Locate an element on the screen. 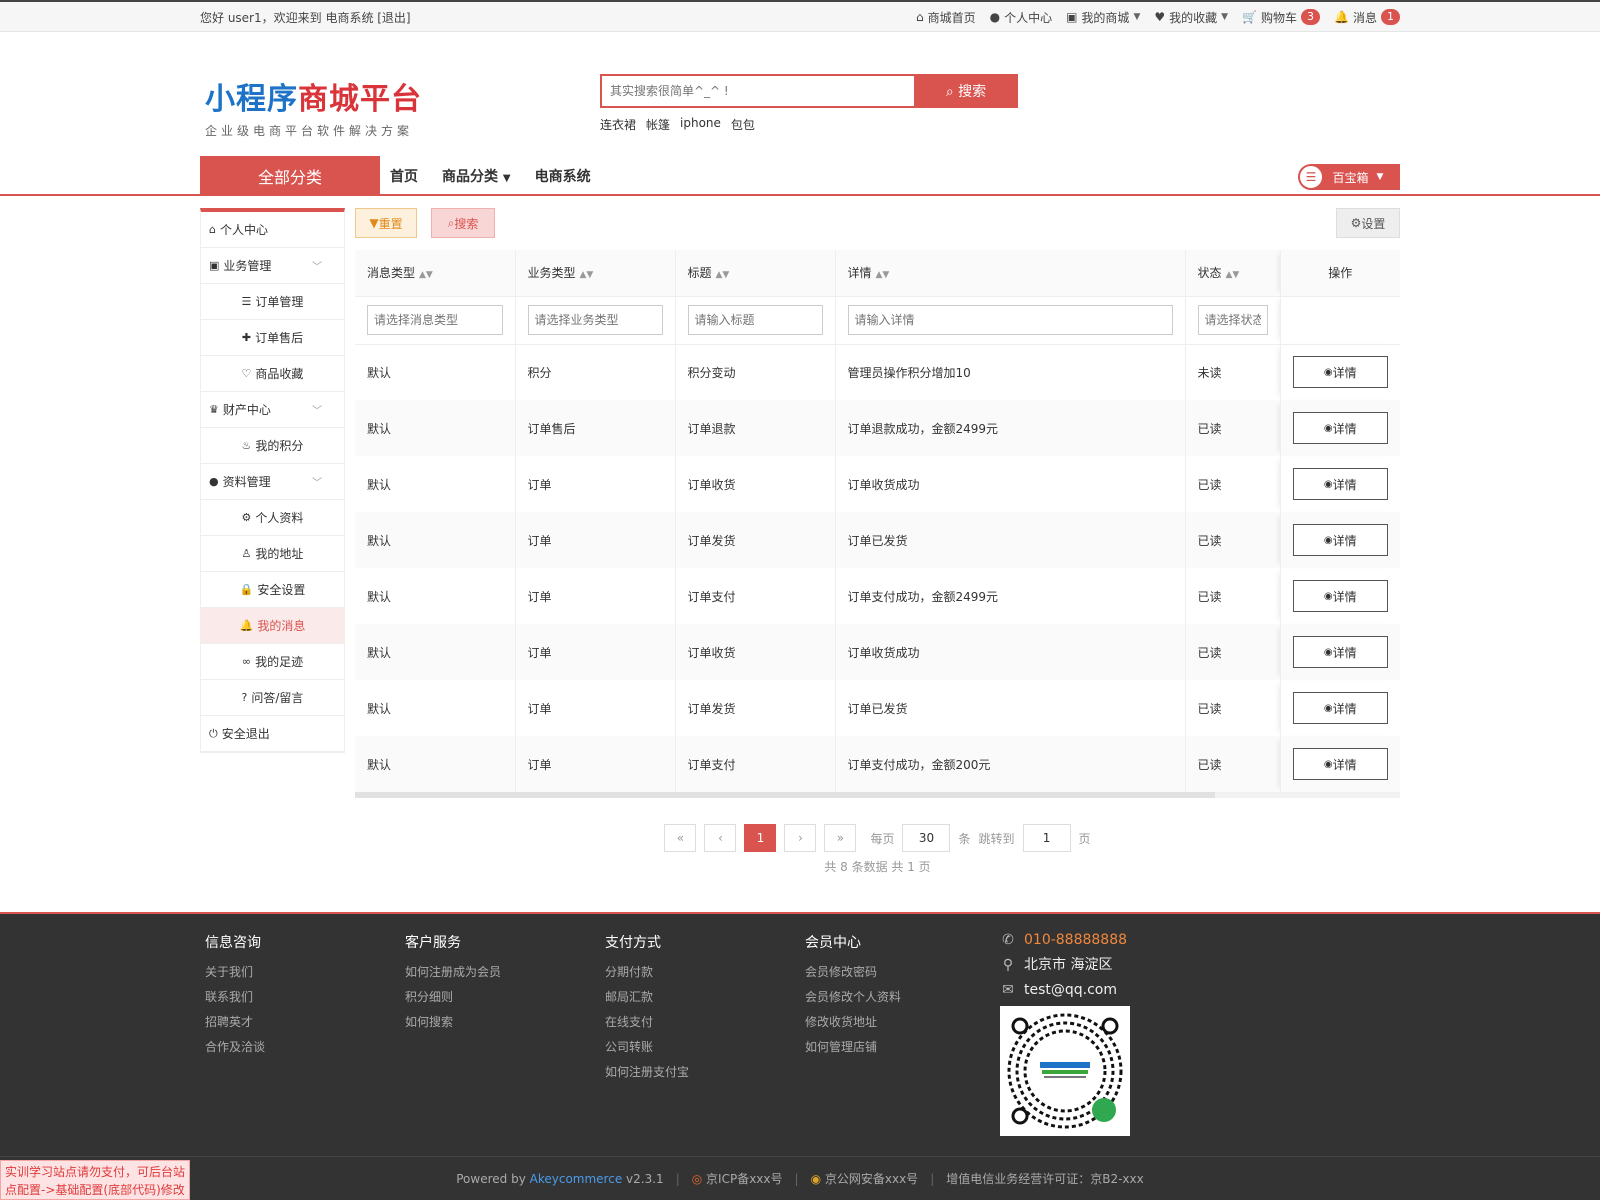  footer-link: 会员修改密码 is located at coordinates (895, 972).